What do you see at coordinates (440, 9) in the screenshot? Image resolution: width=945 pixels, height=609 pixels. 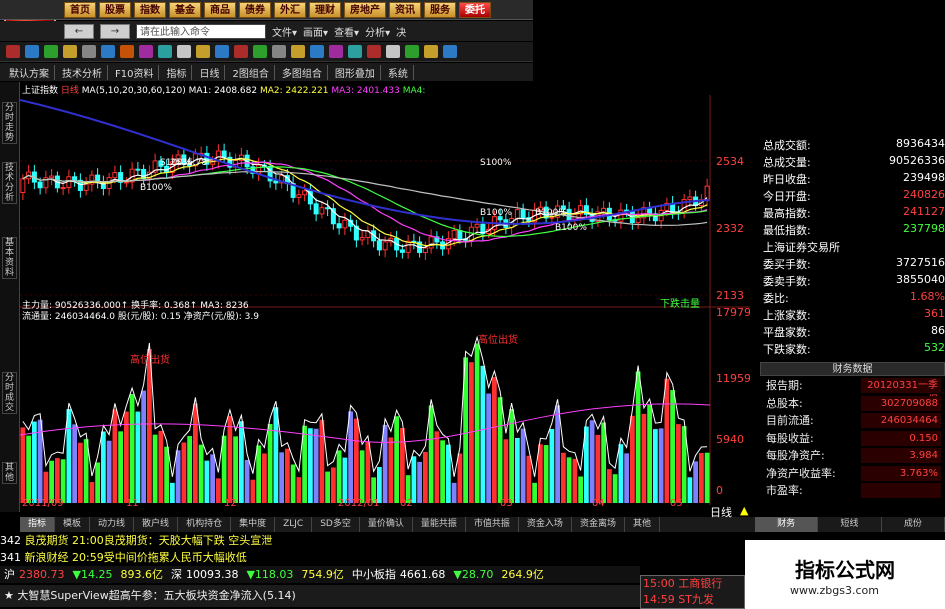 I see `menu-item-10: 服务` at bounding box center [440, 9].